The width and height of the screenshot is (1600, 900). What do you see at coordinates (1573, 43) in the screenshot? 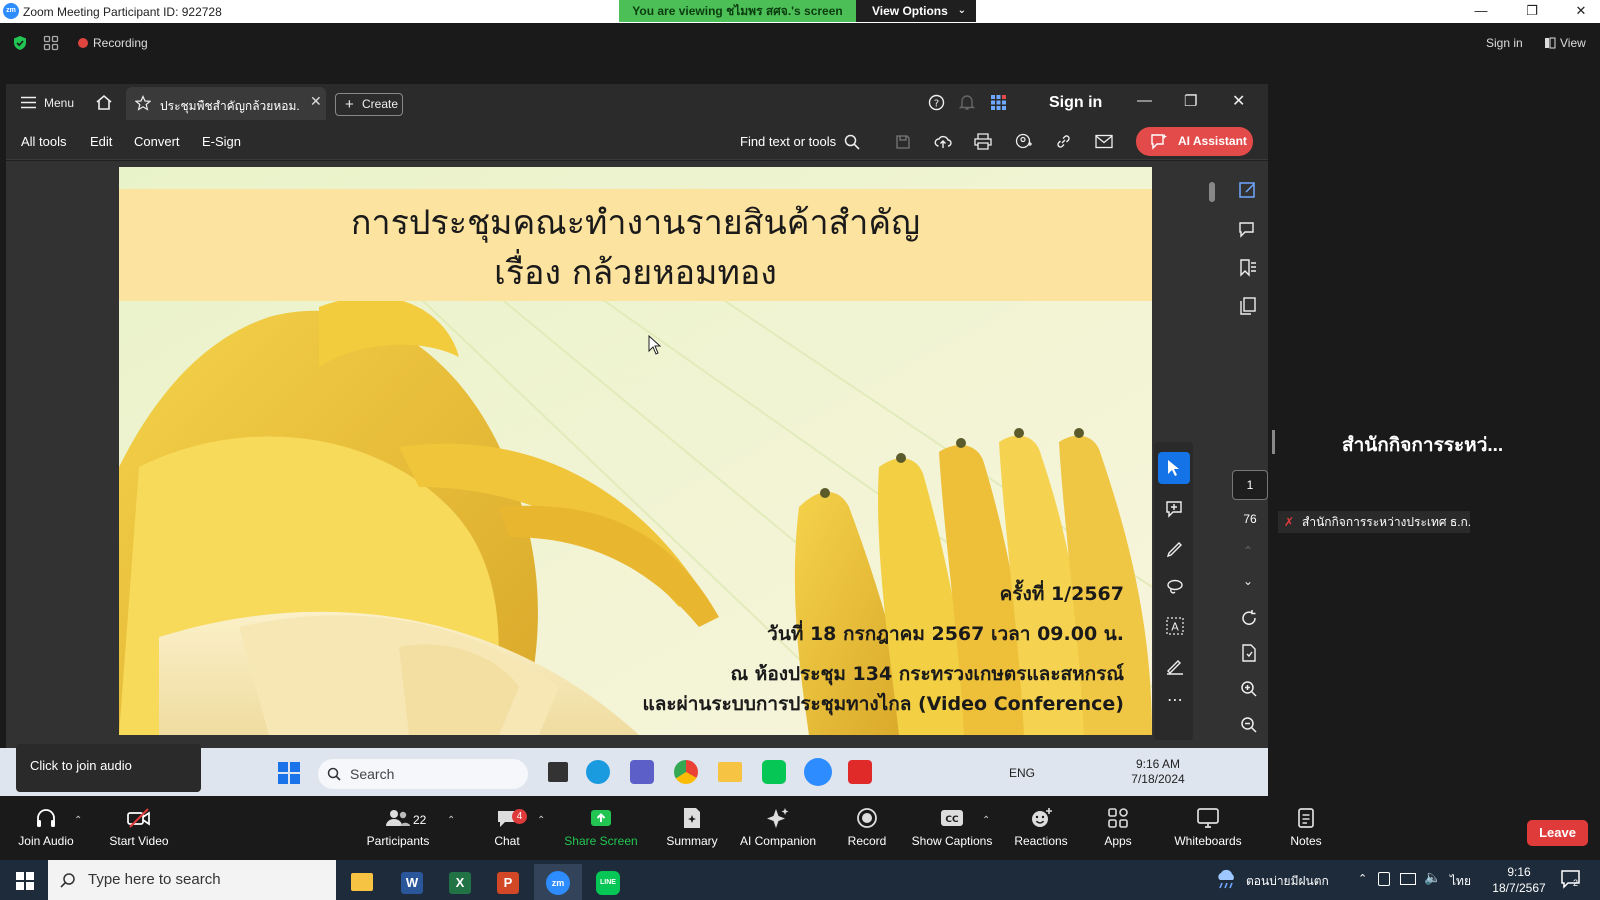
I see `view-button: View` at bounding box center [1573, 43].